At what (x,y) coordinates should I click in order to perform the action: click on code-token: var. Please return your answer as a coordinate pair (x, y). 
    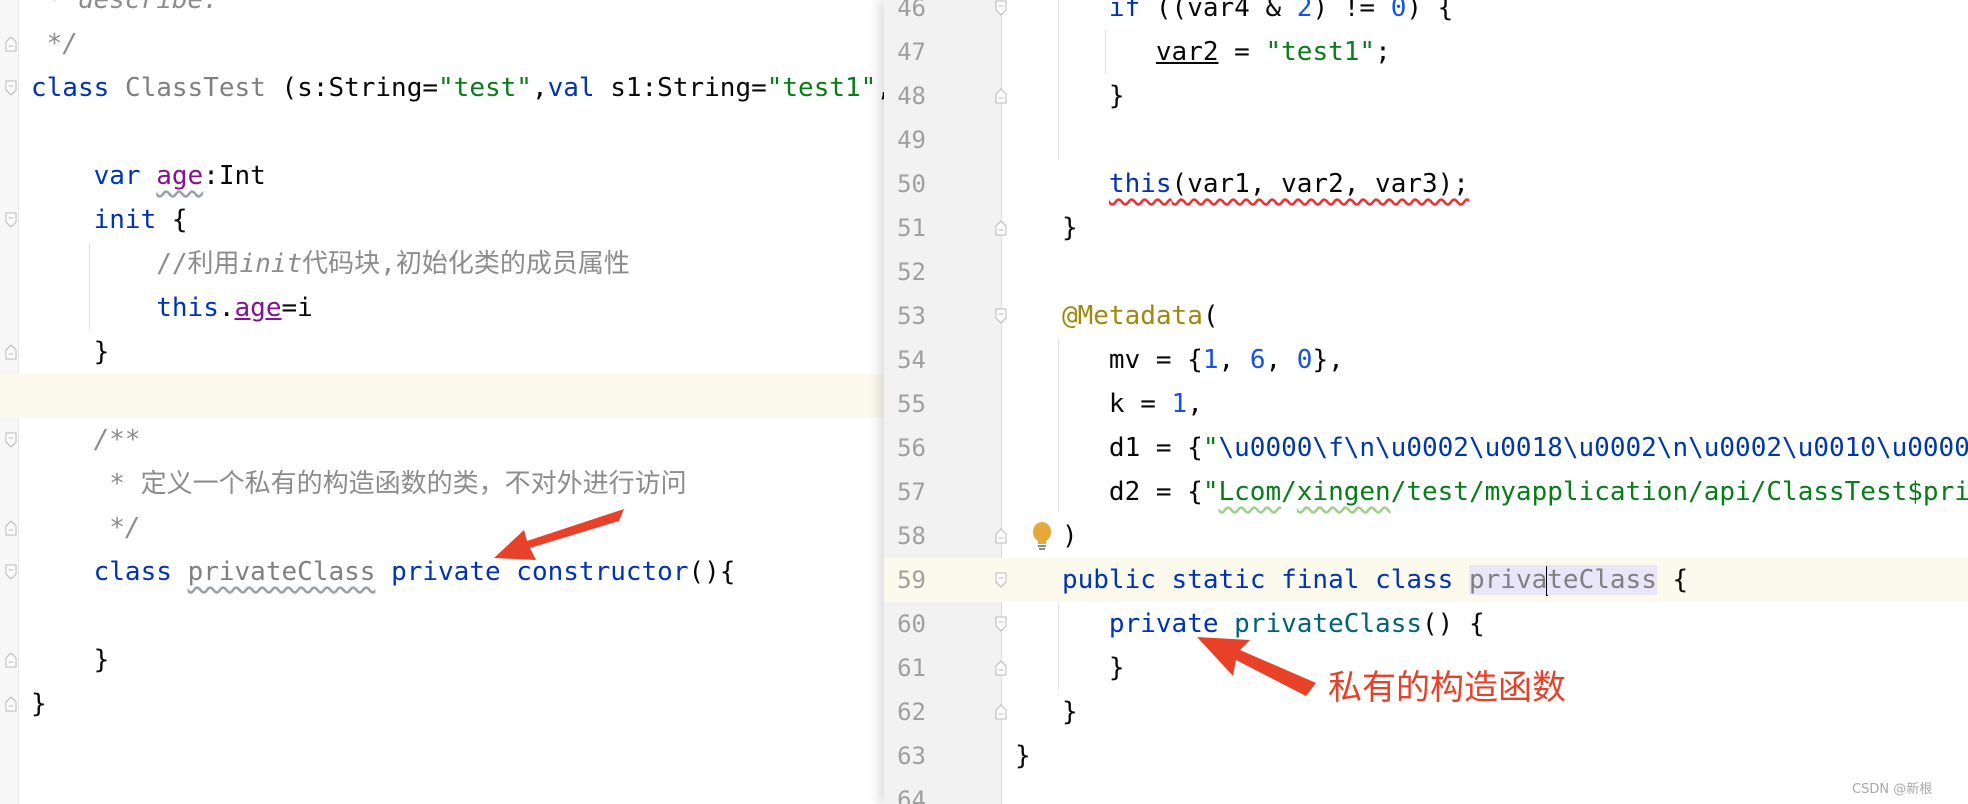
    Looking at the image, I should click on (117, 176).